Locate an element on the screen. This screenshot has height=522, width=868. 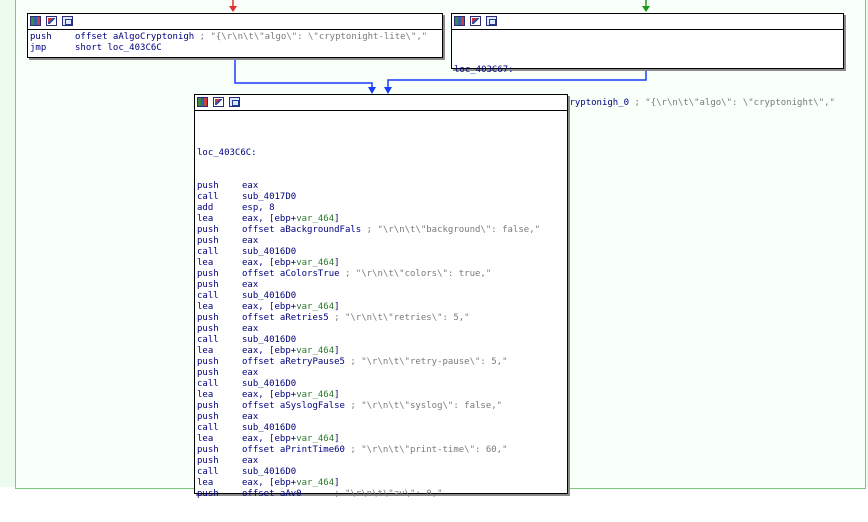
block-label: loc_403C6C: is located at coordinates (368, 153).